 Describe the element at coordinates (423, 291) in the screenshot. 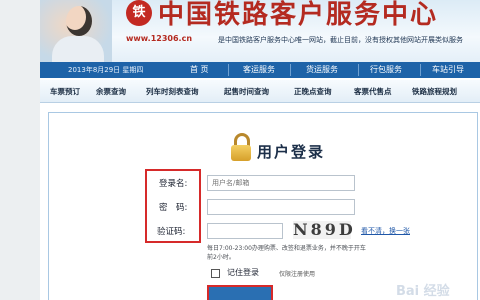

I see `watermark: Bai 经验` at that location.